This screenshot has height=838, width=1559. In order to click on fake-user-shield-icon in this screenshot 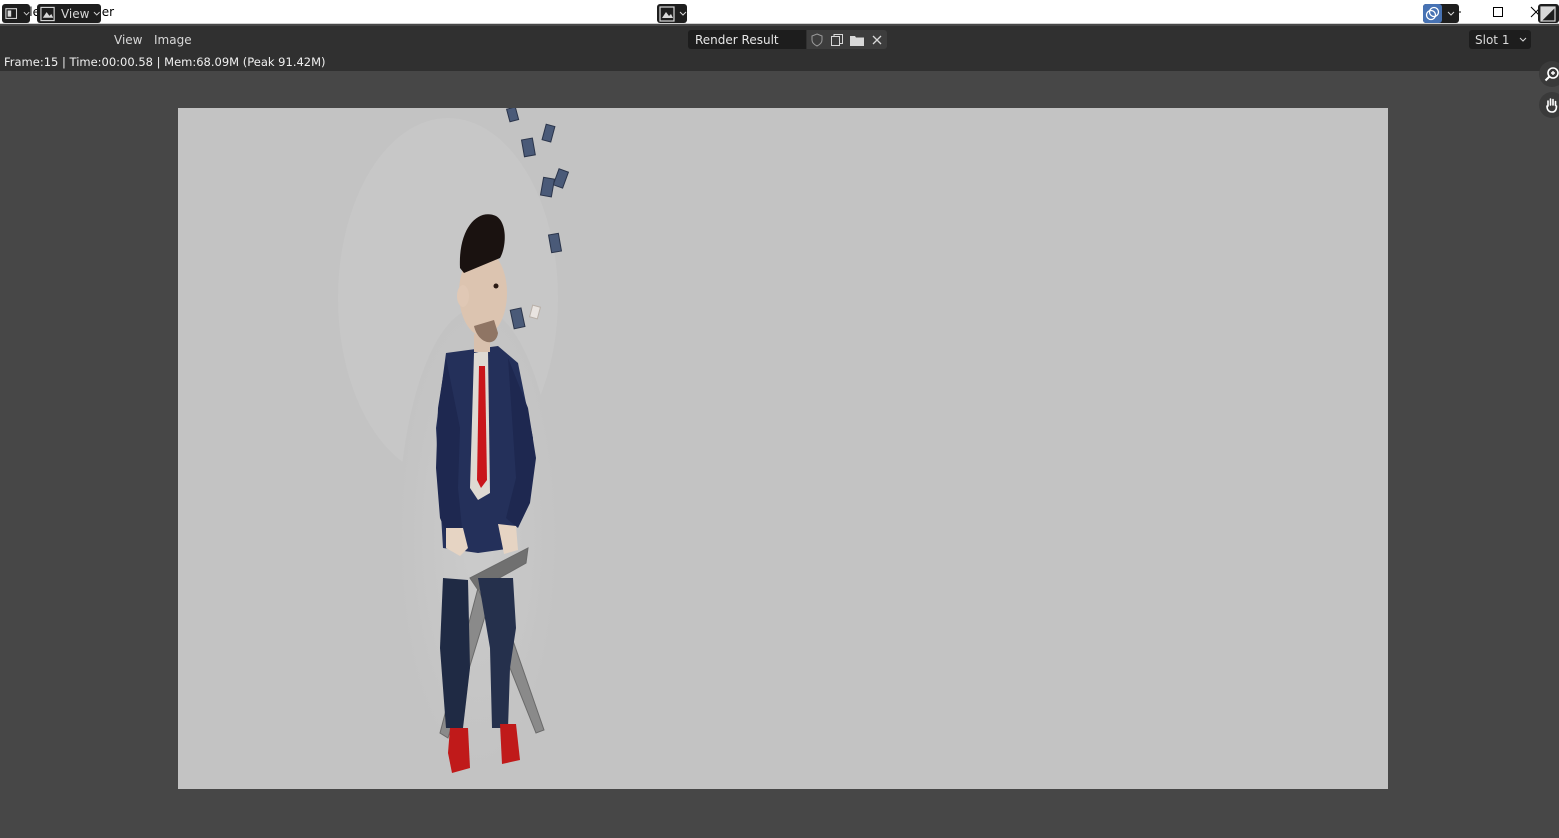, I will do `click(817, 39)`.